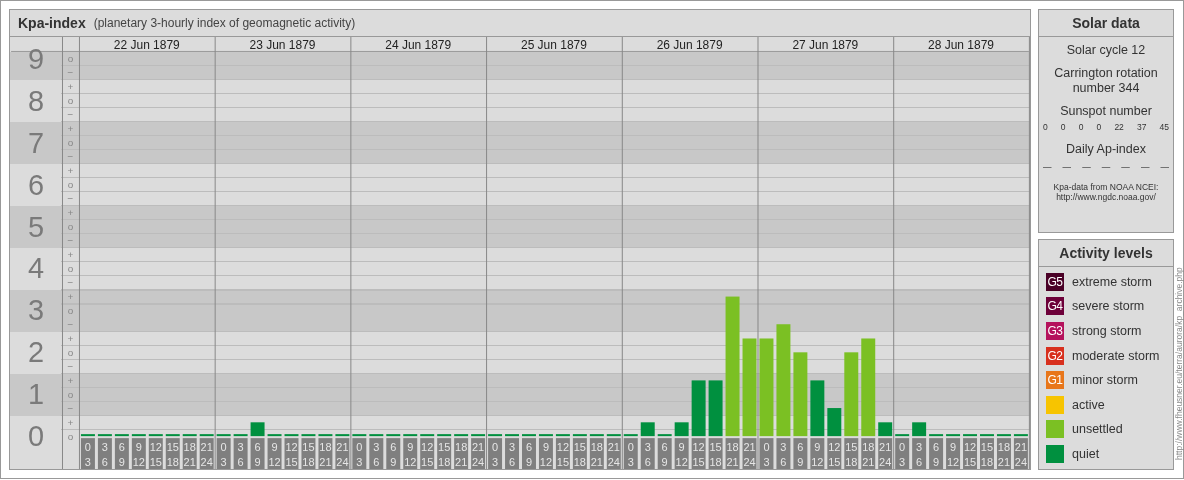 The image size is (1184, 480). I want to click on axis-label: 2, so click(36, 352).